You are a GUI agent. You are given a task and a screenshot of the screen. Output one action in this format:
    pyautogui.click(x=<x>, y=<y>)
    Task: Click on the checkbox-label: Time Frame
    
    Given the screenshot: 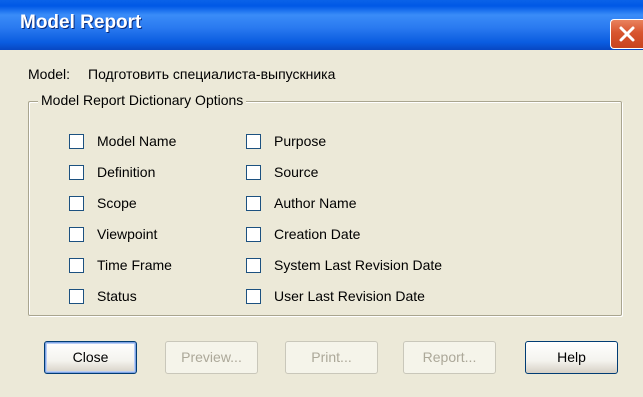 What is the action you would take?
    pyautogui.click(x=134, y=265)
    